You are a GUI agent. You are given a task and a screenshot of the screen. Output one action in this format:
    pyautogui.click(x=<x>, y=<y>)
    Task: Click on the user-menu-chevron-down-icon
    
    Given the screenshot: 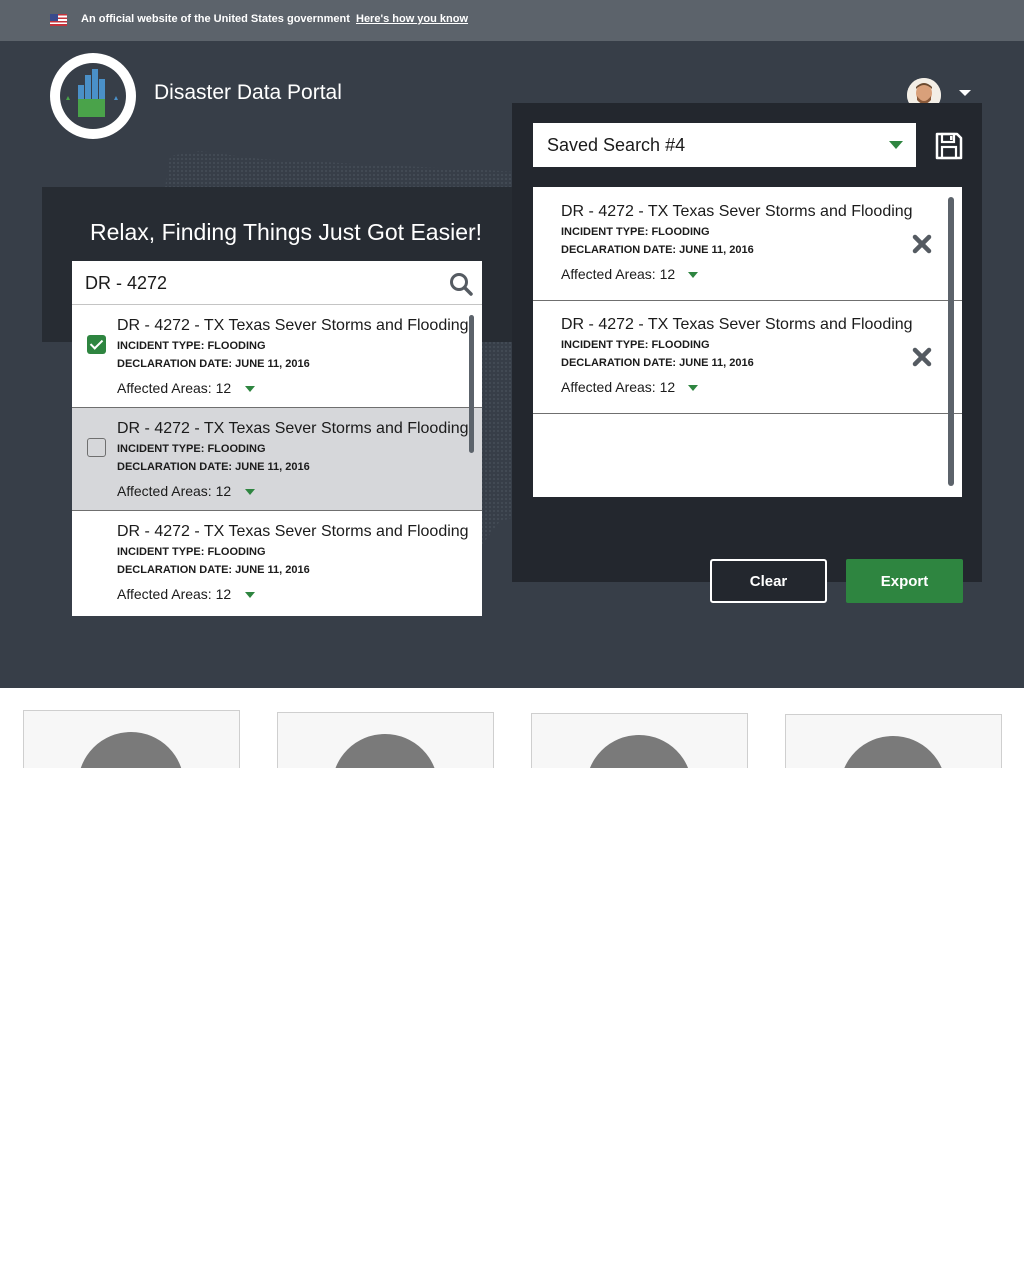 What is the action you would take?
    pyautogui.click(x=965, y=93)
    